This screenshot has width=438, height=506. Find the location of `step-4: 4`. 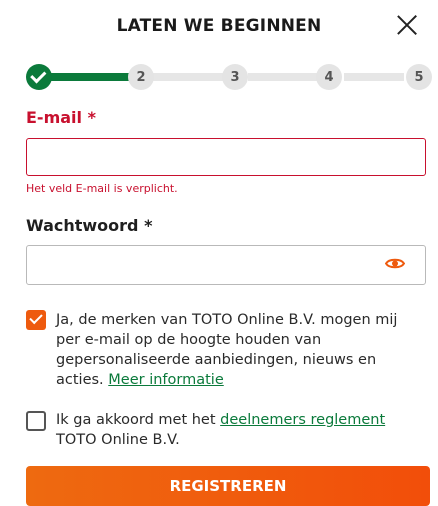

step-4: 4 is located at coordinates (329, 77).